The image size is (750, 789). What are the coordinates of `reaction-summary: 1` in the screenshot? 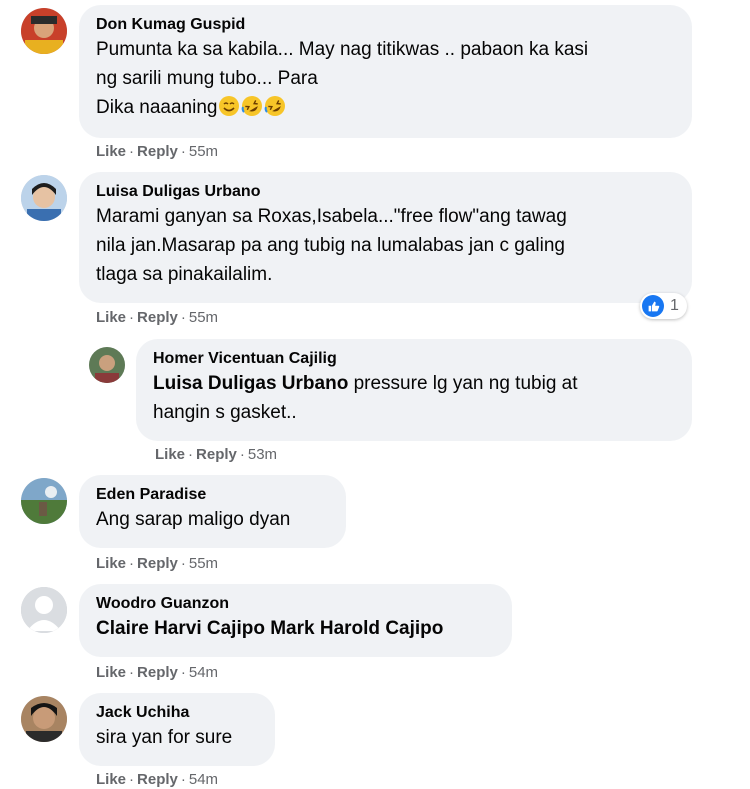 It's located at (663, 306).